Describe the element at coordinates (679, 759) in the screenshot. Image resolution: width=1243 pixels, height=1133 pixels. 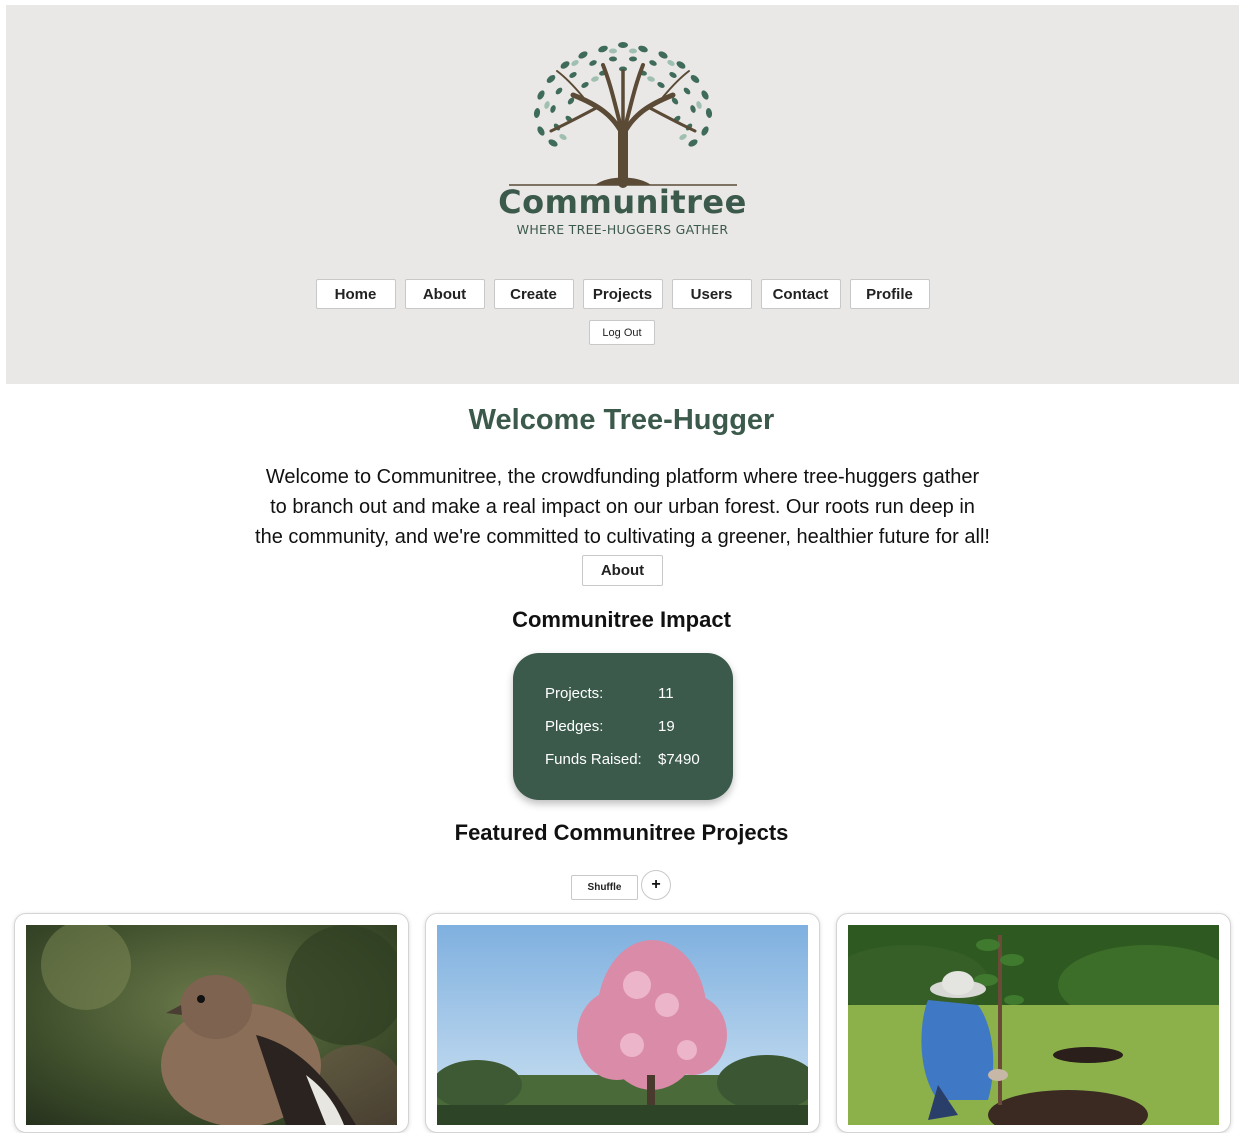
I see `impact-value: $7490` at that location.